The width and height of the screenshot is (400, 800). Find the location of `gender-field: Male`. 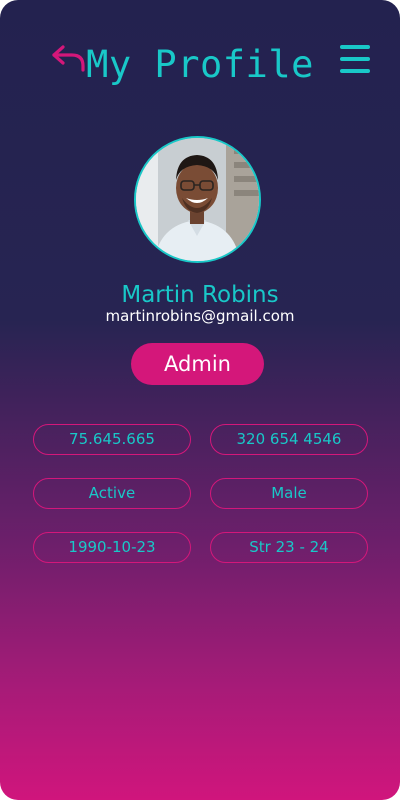

gender-field: Male is located at coordinates (289, 493).